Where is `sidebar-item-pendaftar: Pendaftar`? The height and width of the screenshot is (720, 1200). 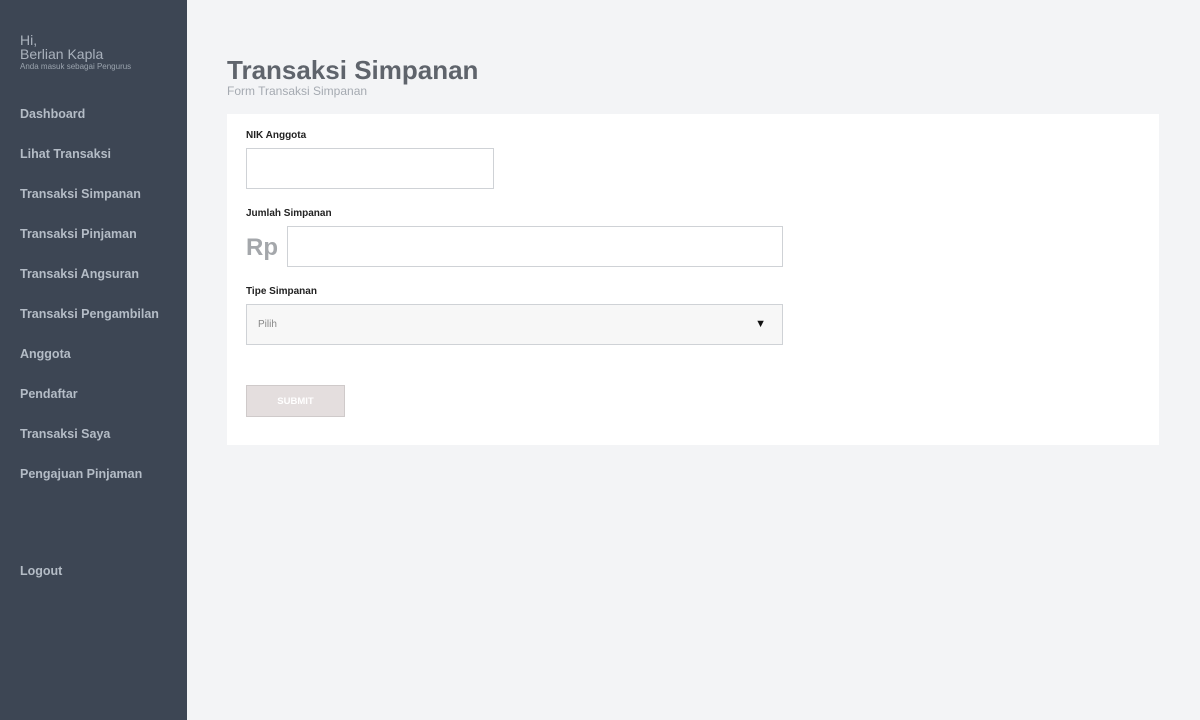 sidebar-item-pendaftar: Pendaftar is located at coordinates (89, 406).